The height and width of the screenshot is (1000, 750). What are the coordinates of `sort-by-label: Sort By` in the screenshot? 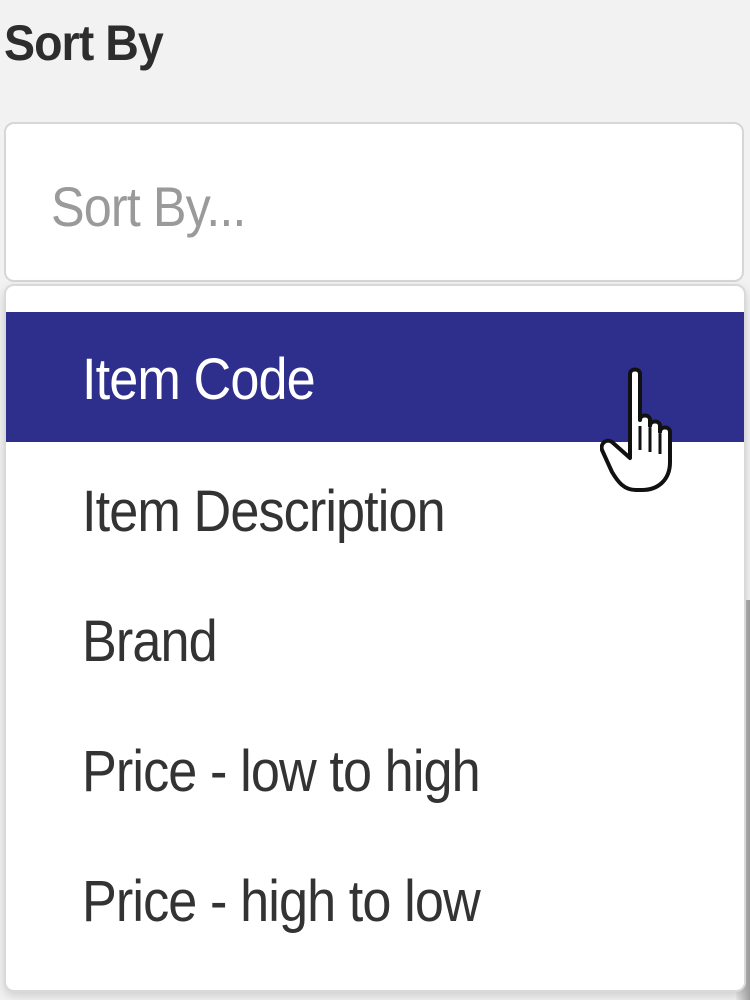 It's located at (84, 43).